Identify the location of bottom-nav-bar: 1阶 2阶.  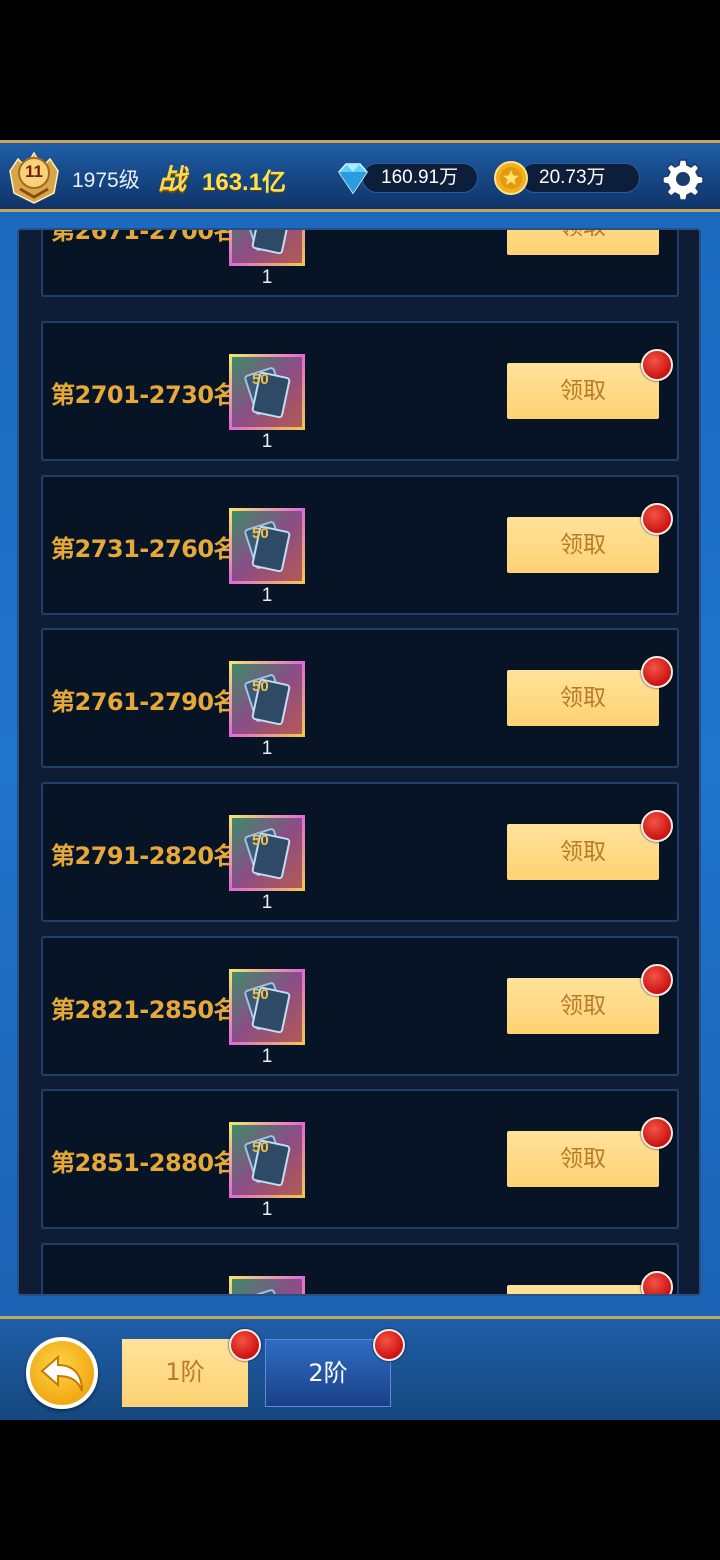
(360, 1368).